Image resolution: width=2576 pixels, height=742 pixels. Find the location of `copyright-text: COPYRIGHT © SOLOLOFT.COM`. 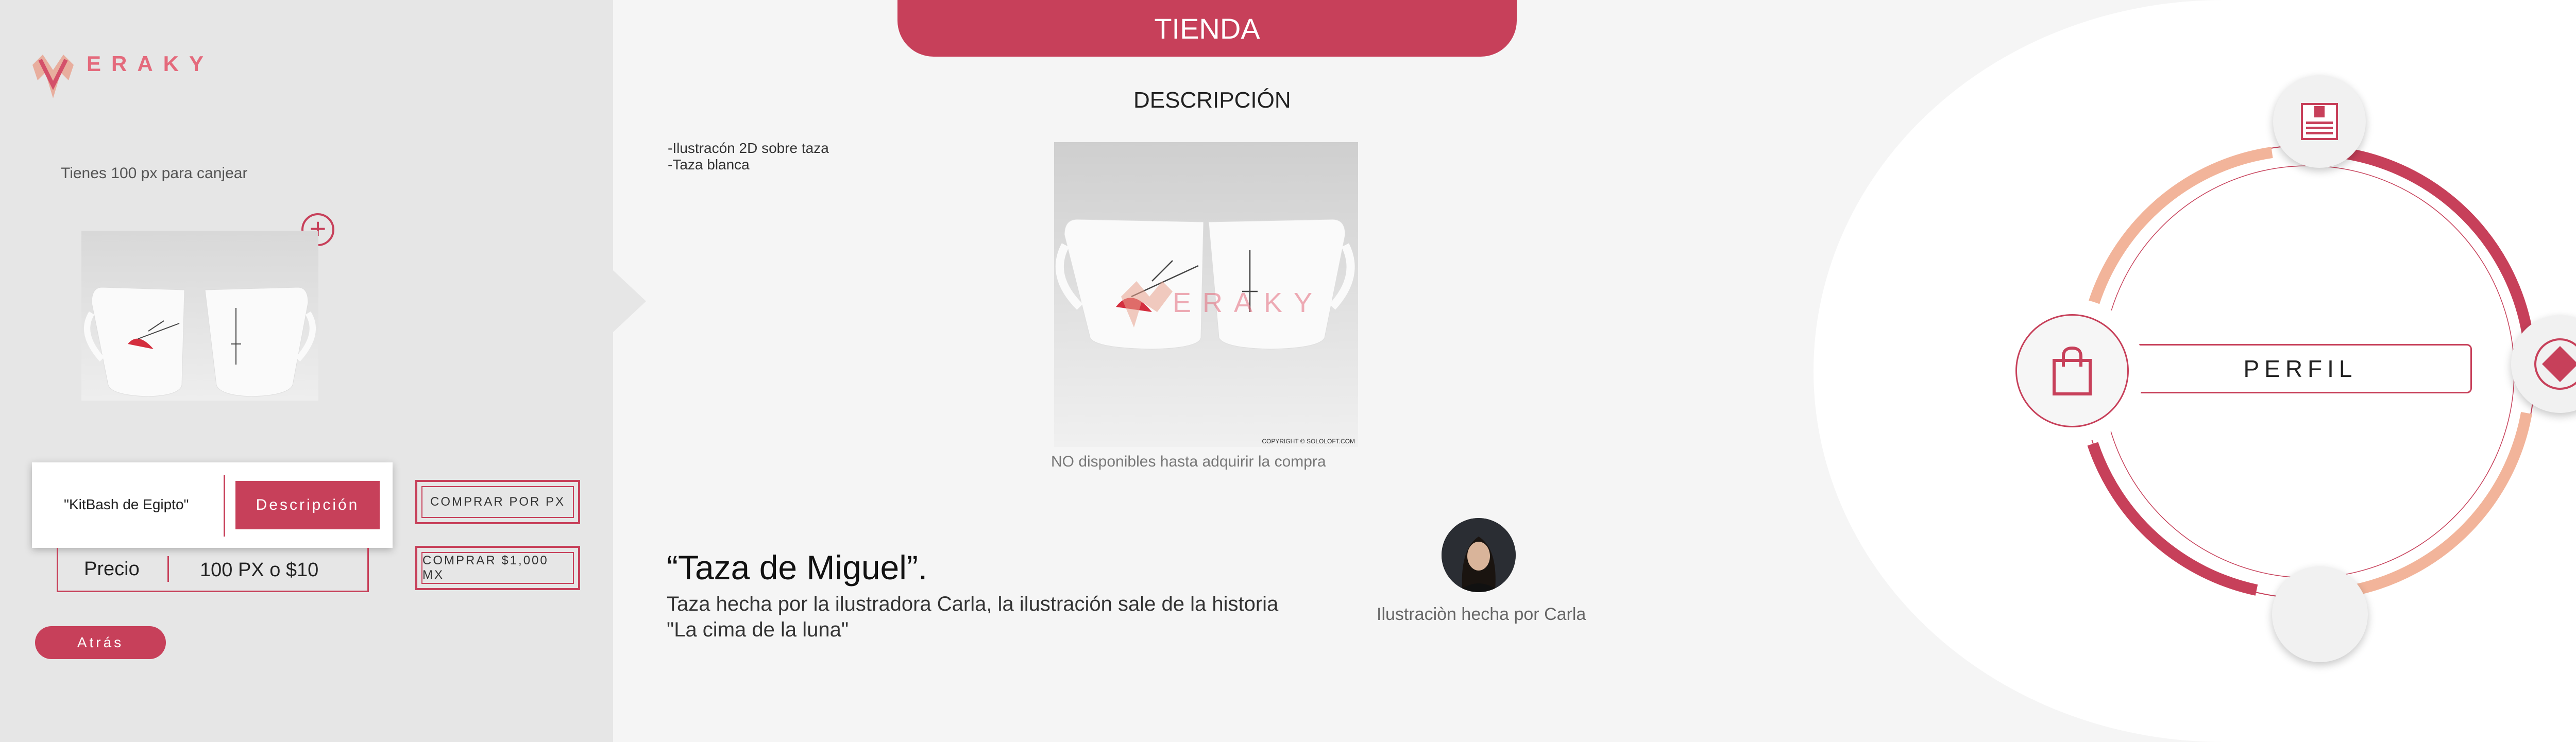

copyright-text: COPYRIGHT © SOLOLOFT.COM is located at coordinates (1308, 441).